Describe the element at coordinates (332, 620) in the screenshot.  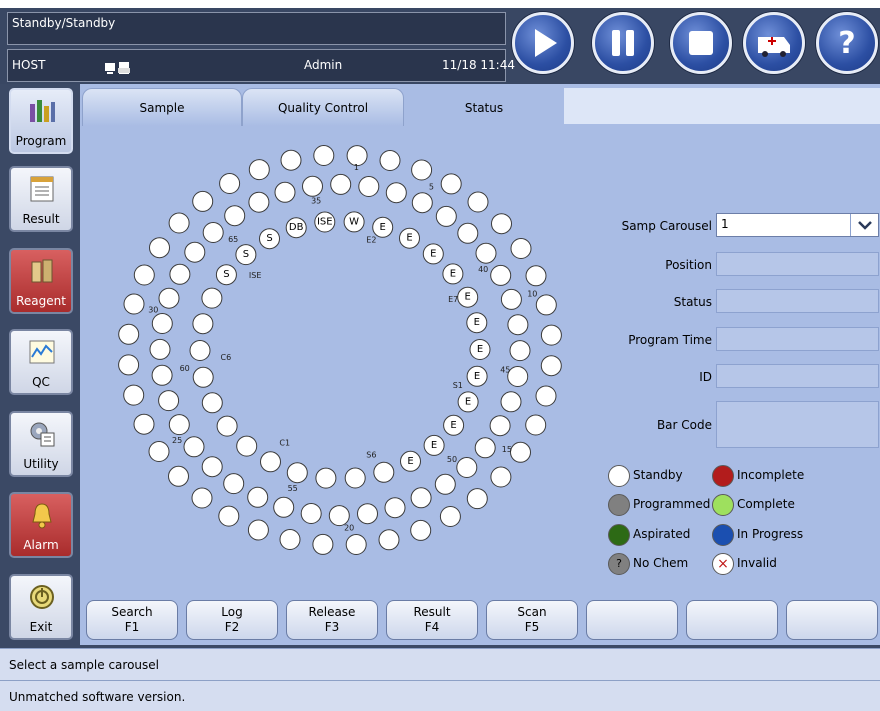
I see `release-f3-button: Release F3` at that location.